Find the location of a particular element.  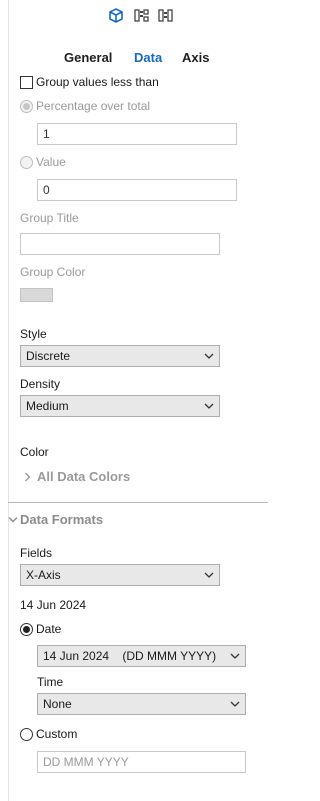

cube-icon is located at coordinates (116, 15).